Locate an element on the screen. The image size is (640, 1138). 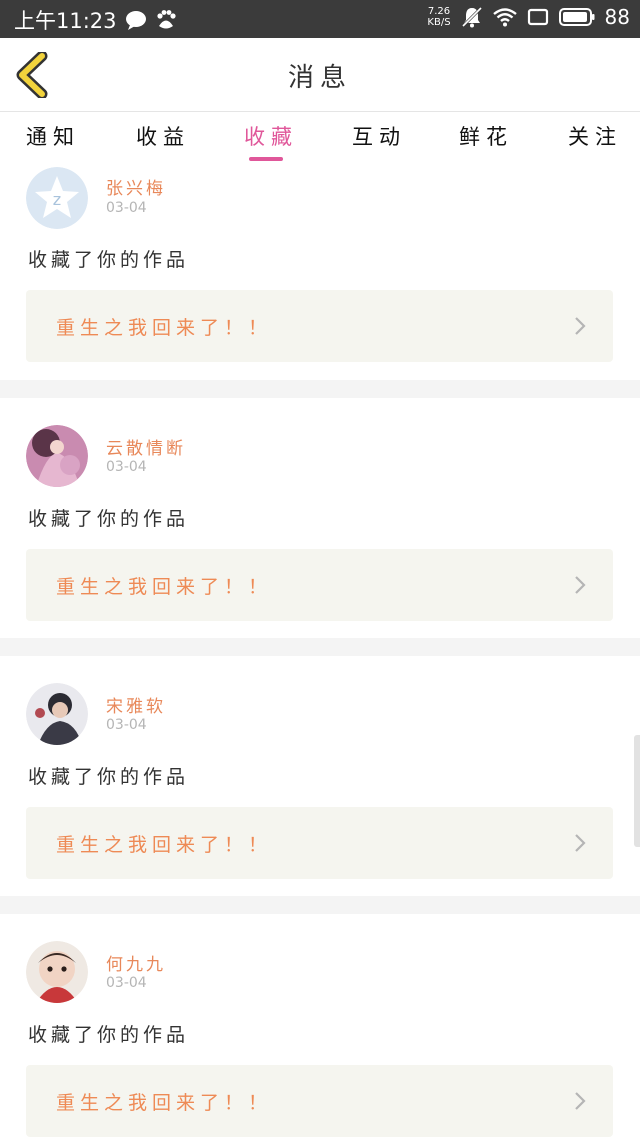
page-title: 消息 is located at coordinates (319, 78).